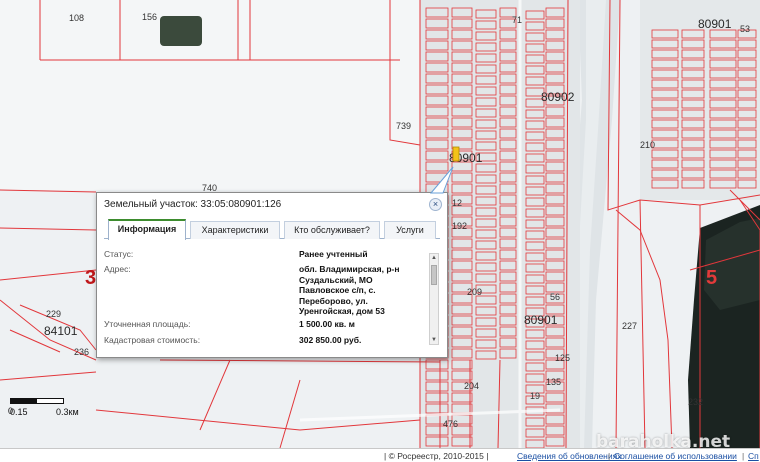 The height and width of the screenshot is (462, 760). Describe the element at coordinates (696, 402) in the screenshot. I see `plot-label: 232` at that location.